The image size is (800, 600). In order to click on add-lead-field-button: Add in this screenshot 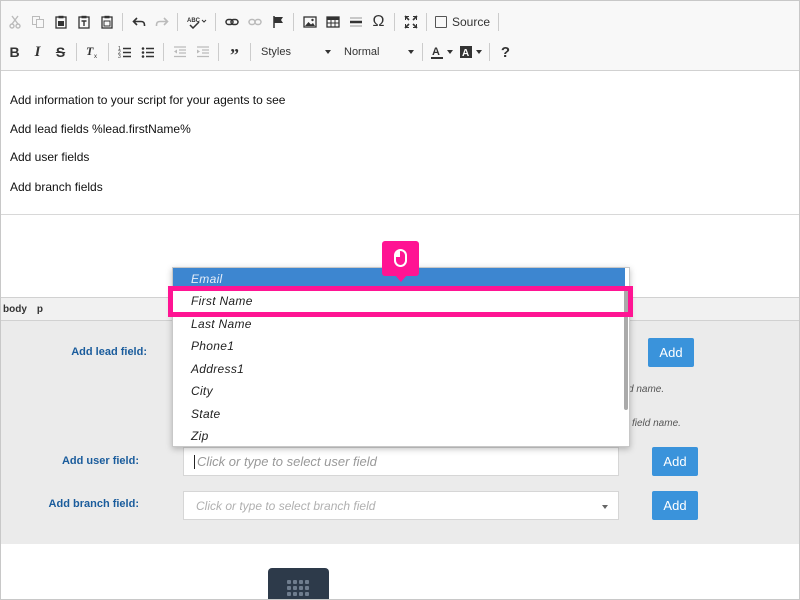, I will do `click(671, 352)`.